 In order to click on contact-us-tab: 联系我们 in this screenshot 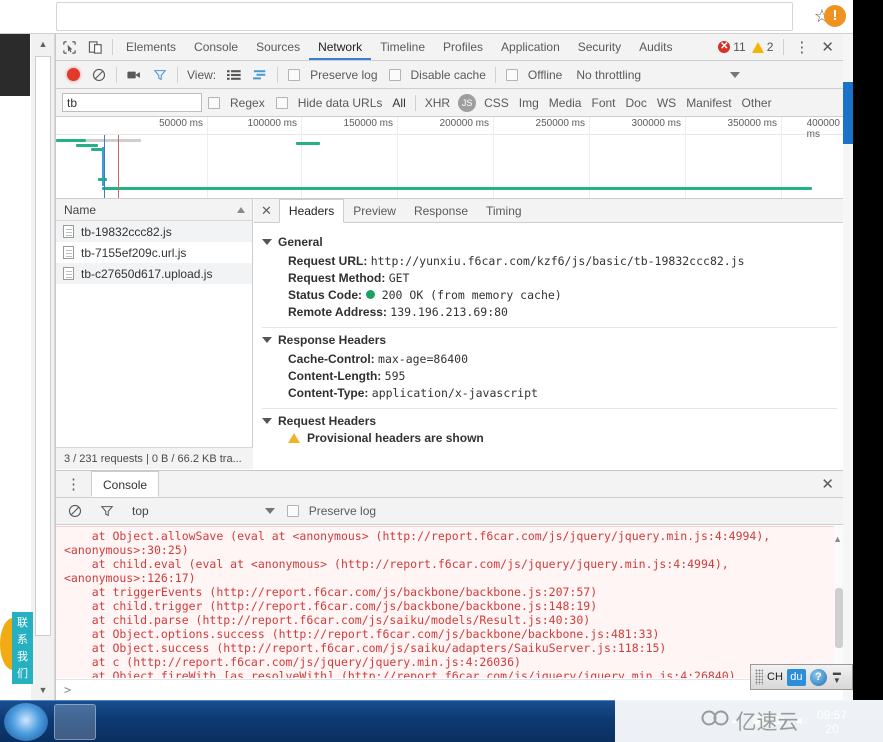, I will do `click(22, 648)`.